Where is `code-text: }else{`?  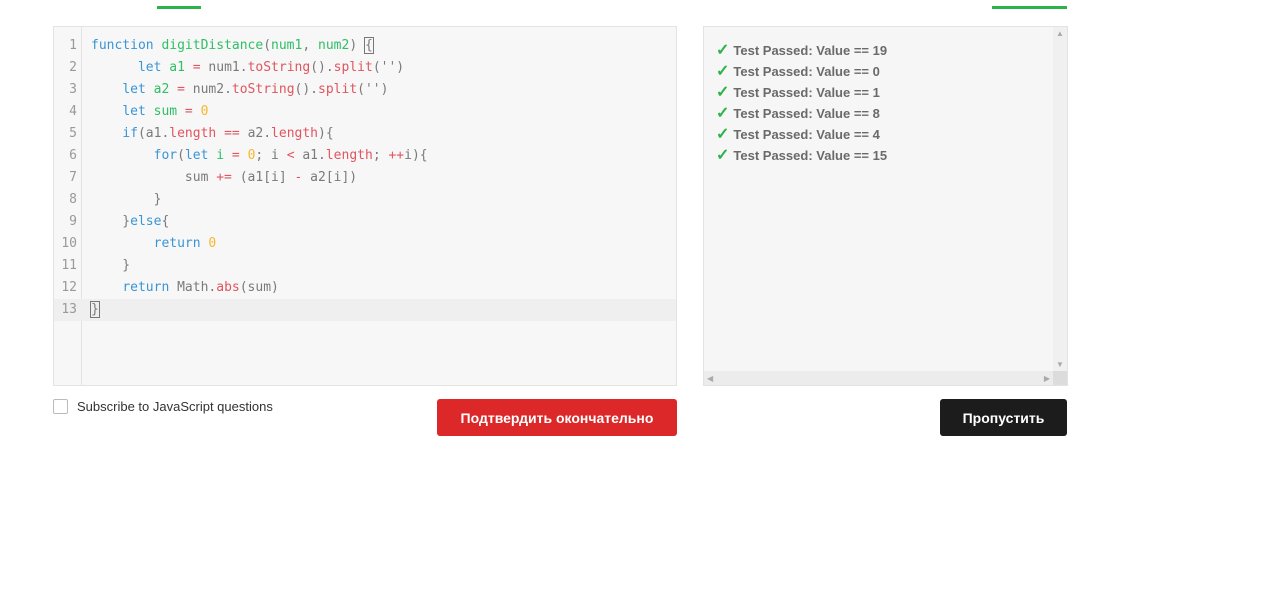
code-text: }else{ is located at coordinates (130, 222).